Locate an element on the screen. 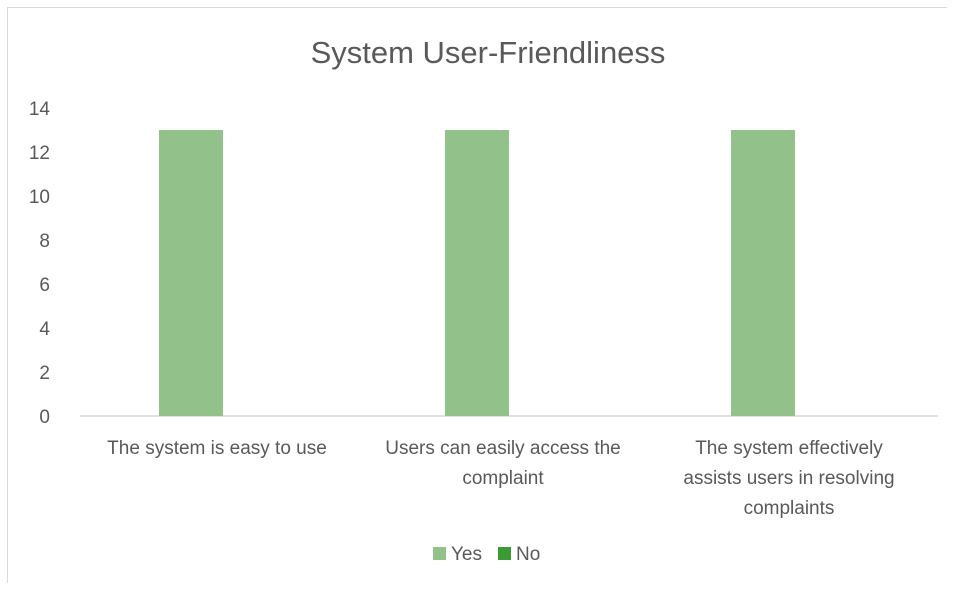 The width and height of the screenshot is (956, 590). y-tick-label: 12 is located at coordinates (39, 153).